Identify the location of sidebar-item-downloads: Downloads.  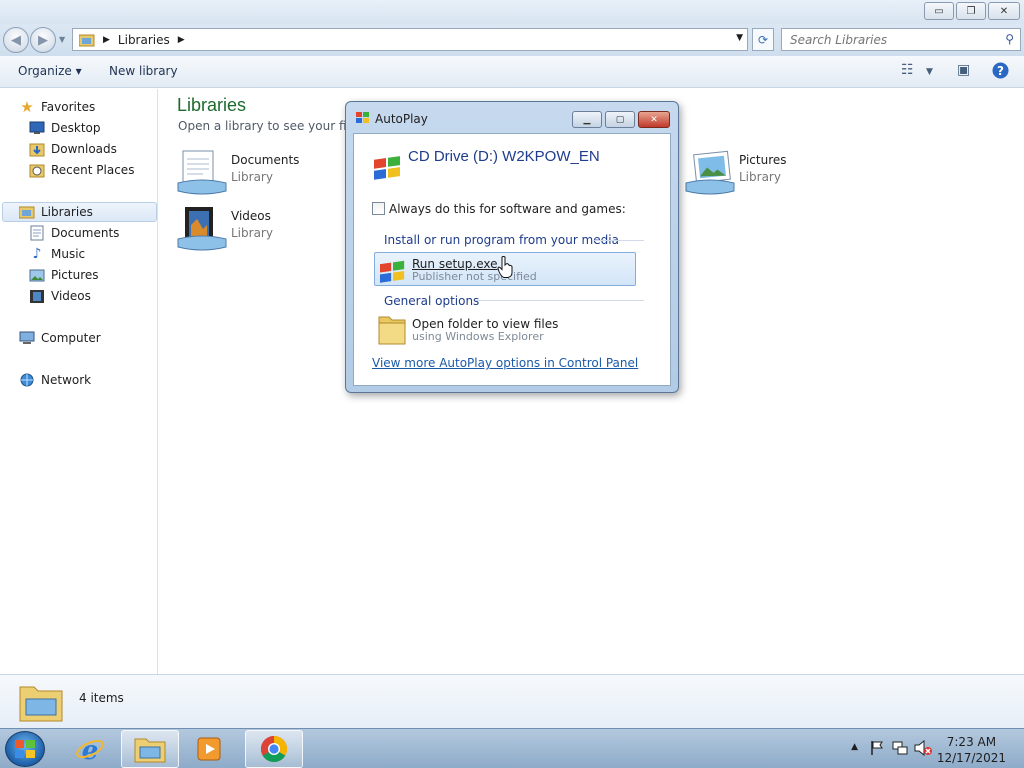
(73, 149).